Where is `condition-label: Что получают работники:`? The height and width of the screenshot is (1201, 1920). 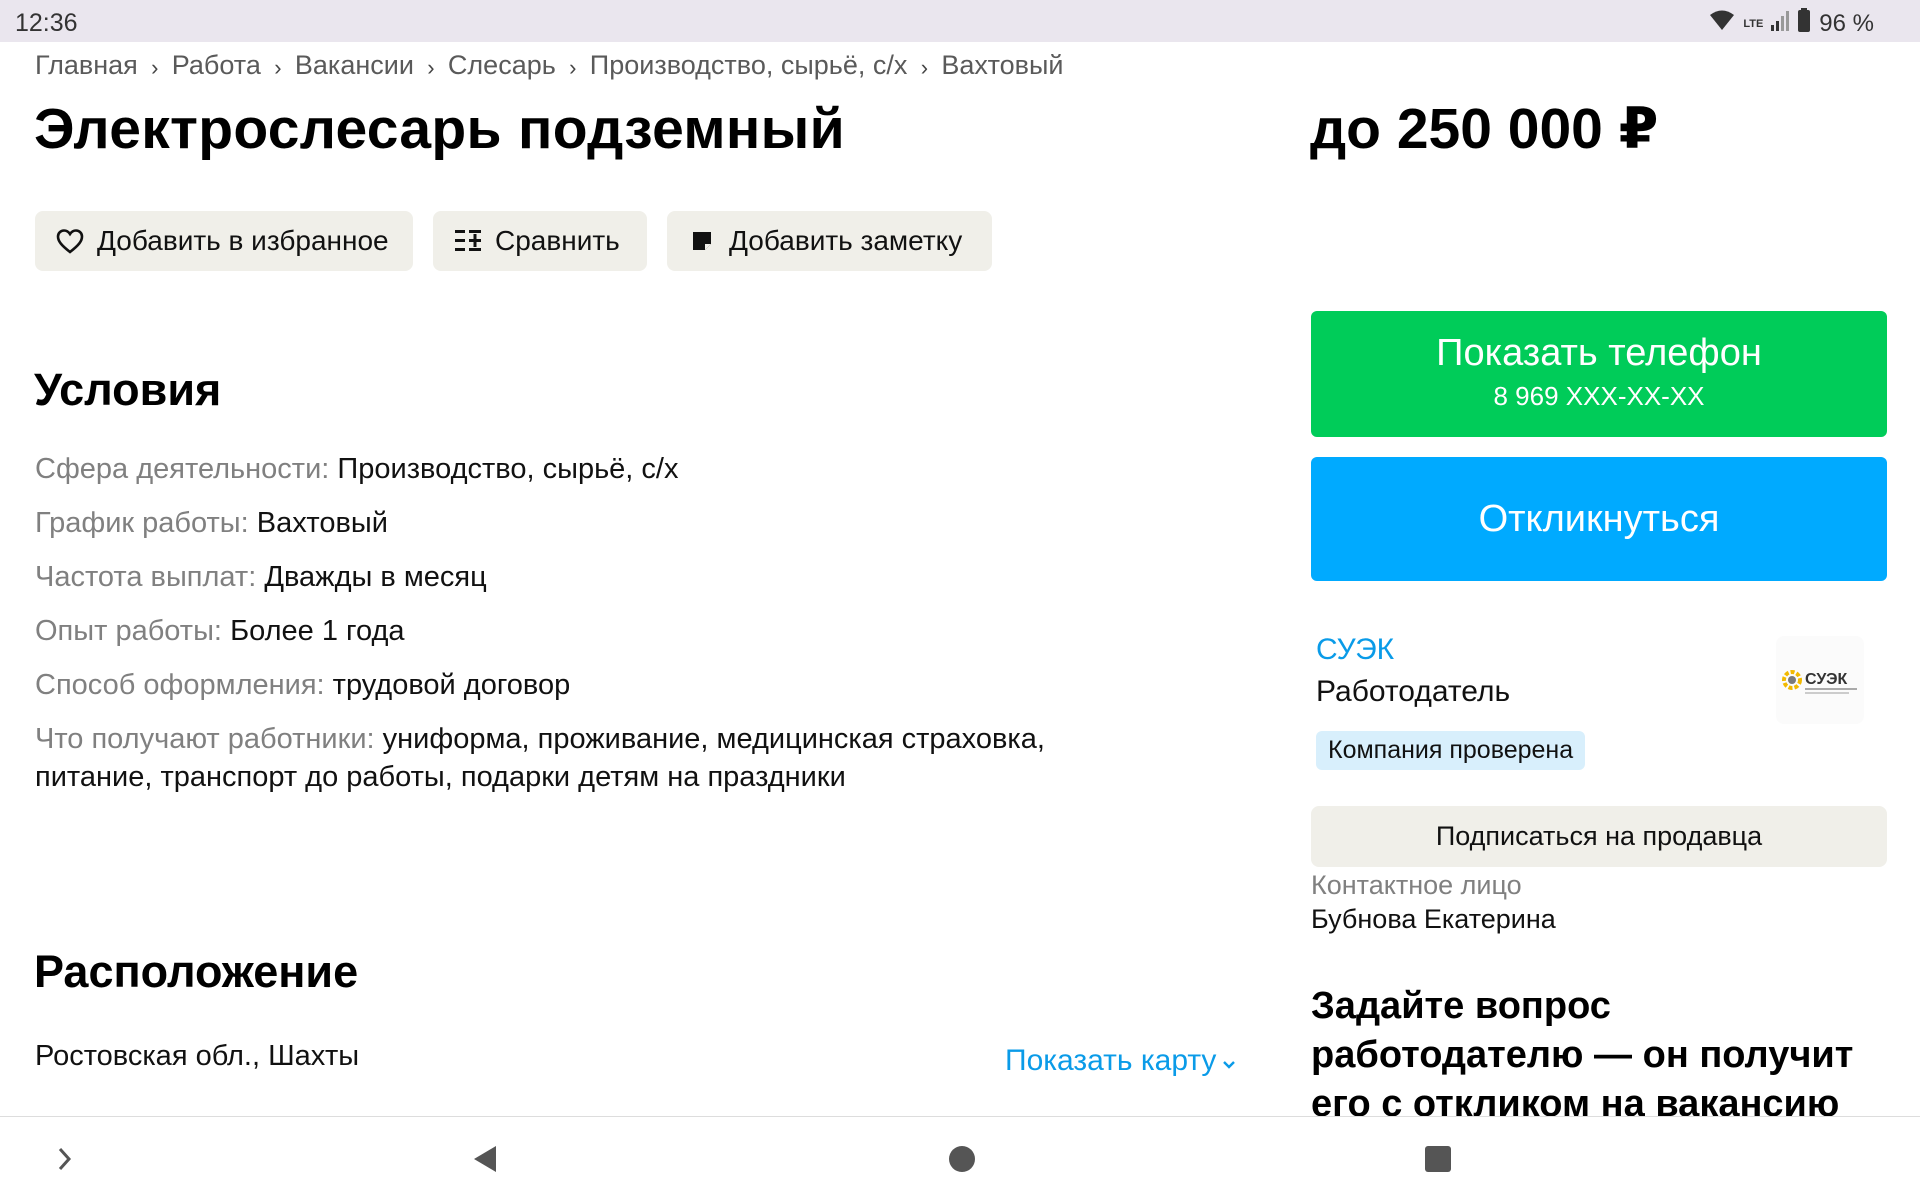 condition-label: Что получают работники: is located at coordinates (205, 739).